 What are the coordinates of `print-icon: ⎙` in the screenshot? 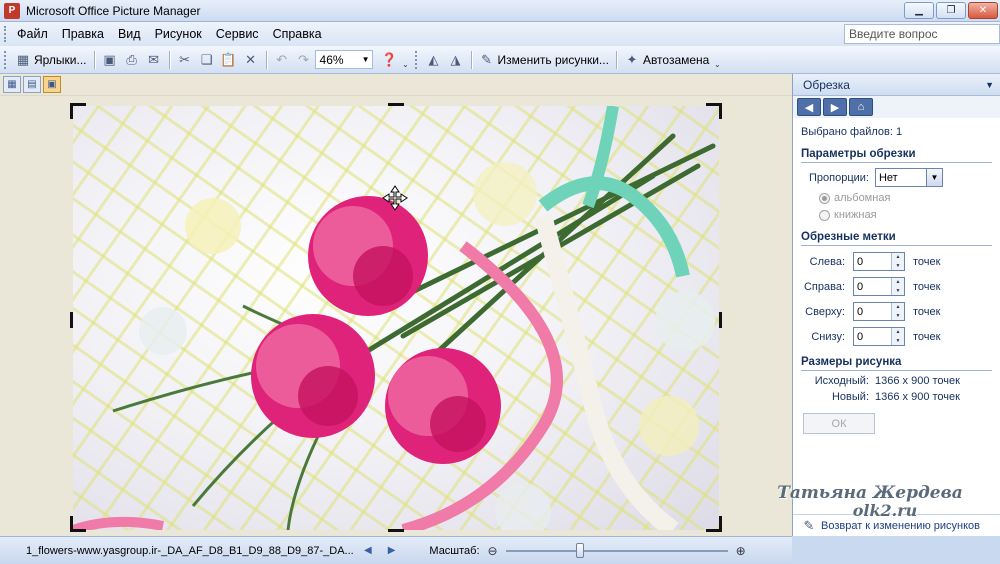 It's located at (131, 59).